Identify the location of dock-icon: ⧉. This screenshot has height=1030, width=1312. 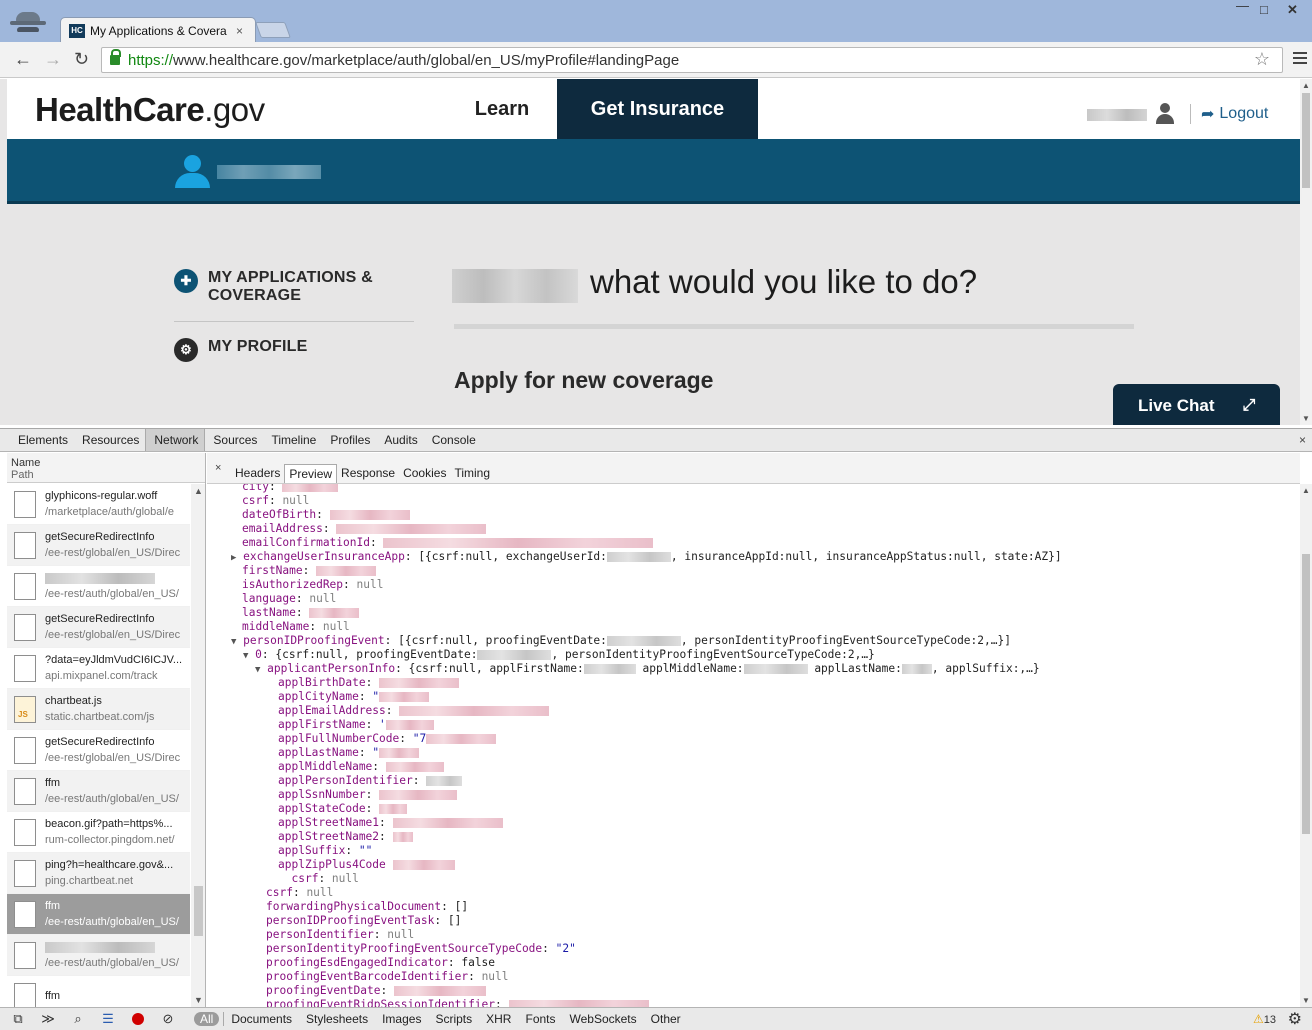
(18, 1019).